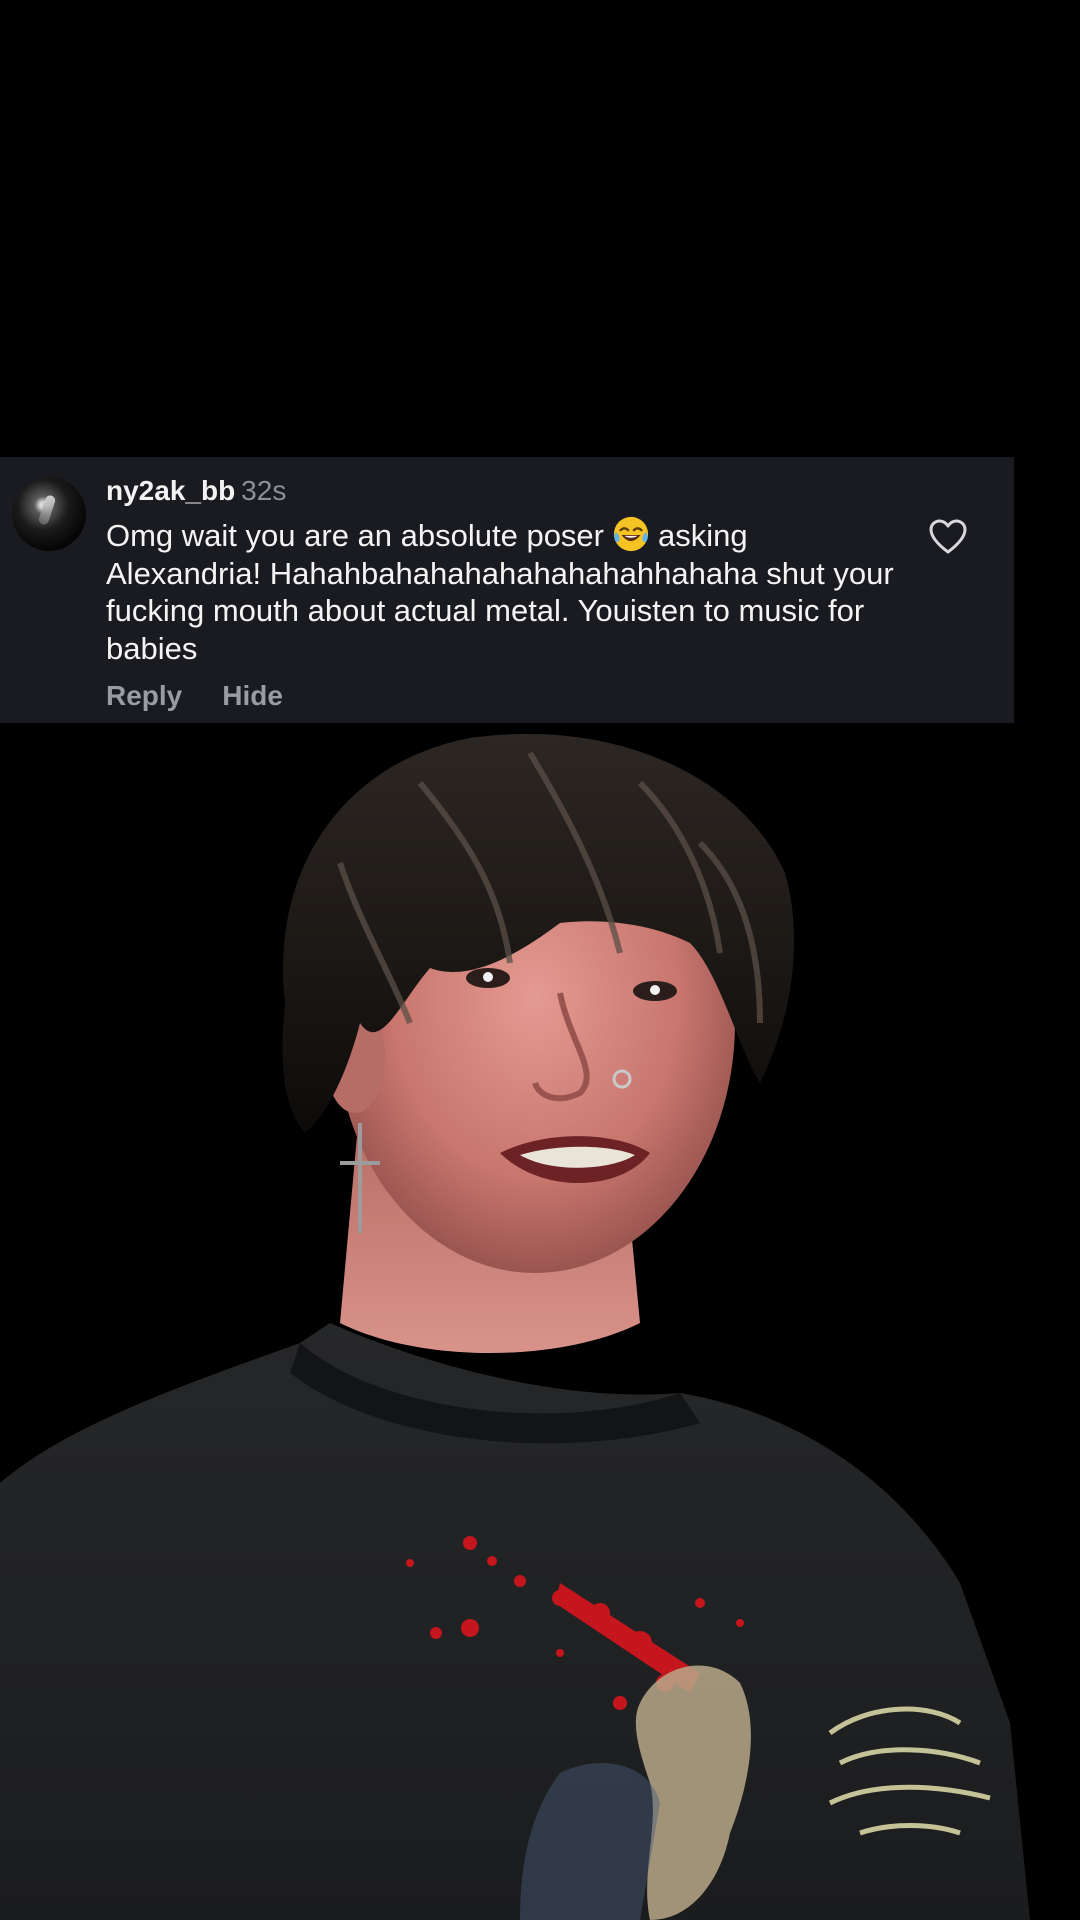 This screenshot has height=1920, width=1080. Describe the element at coordinates (948, 537) in the screenshot. I see `heart-outline-icon` at that location.